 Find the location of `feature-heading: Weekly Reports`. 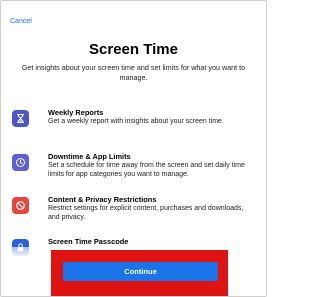

feature-heading: Weekly Reports is located at coordinates (76, 112).